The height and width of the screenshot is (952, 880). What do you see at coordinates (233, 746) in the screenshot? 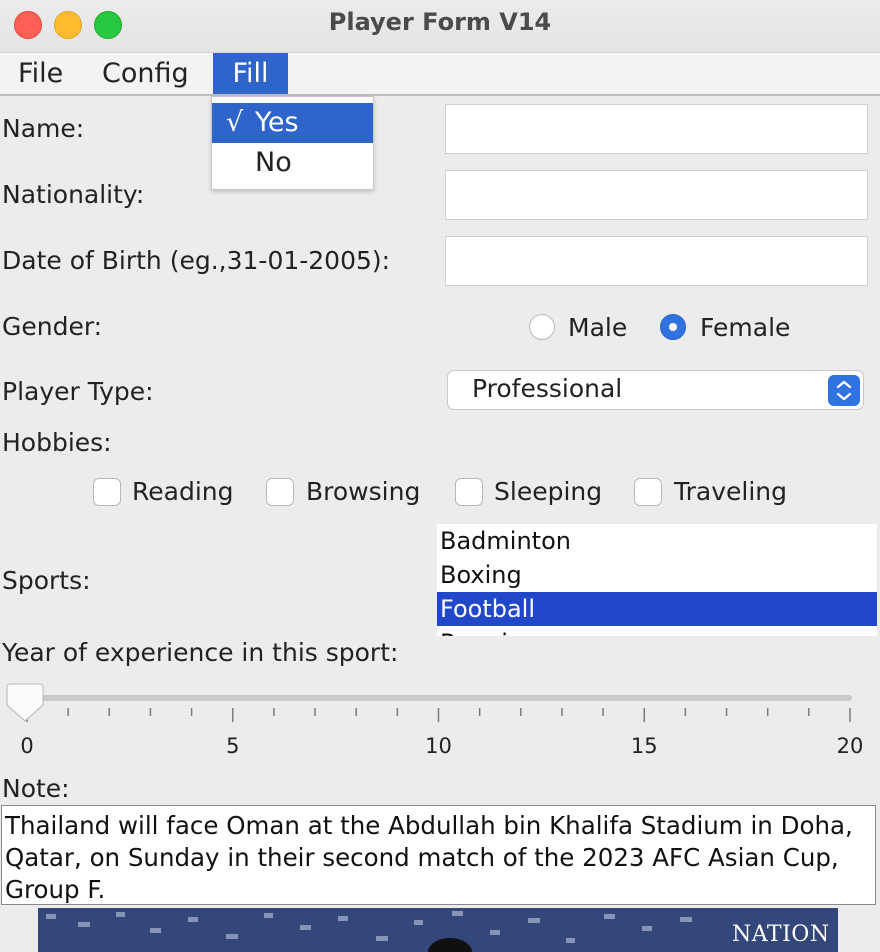
I see `slider-tick-label: 5` at bounding box center [233, 746].